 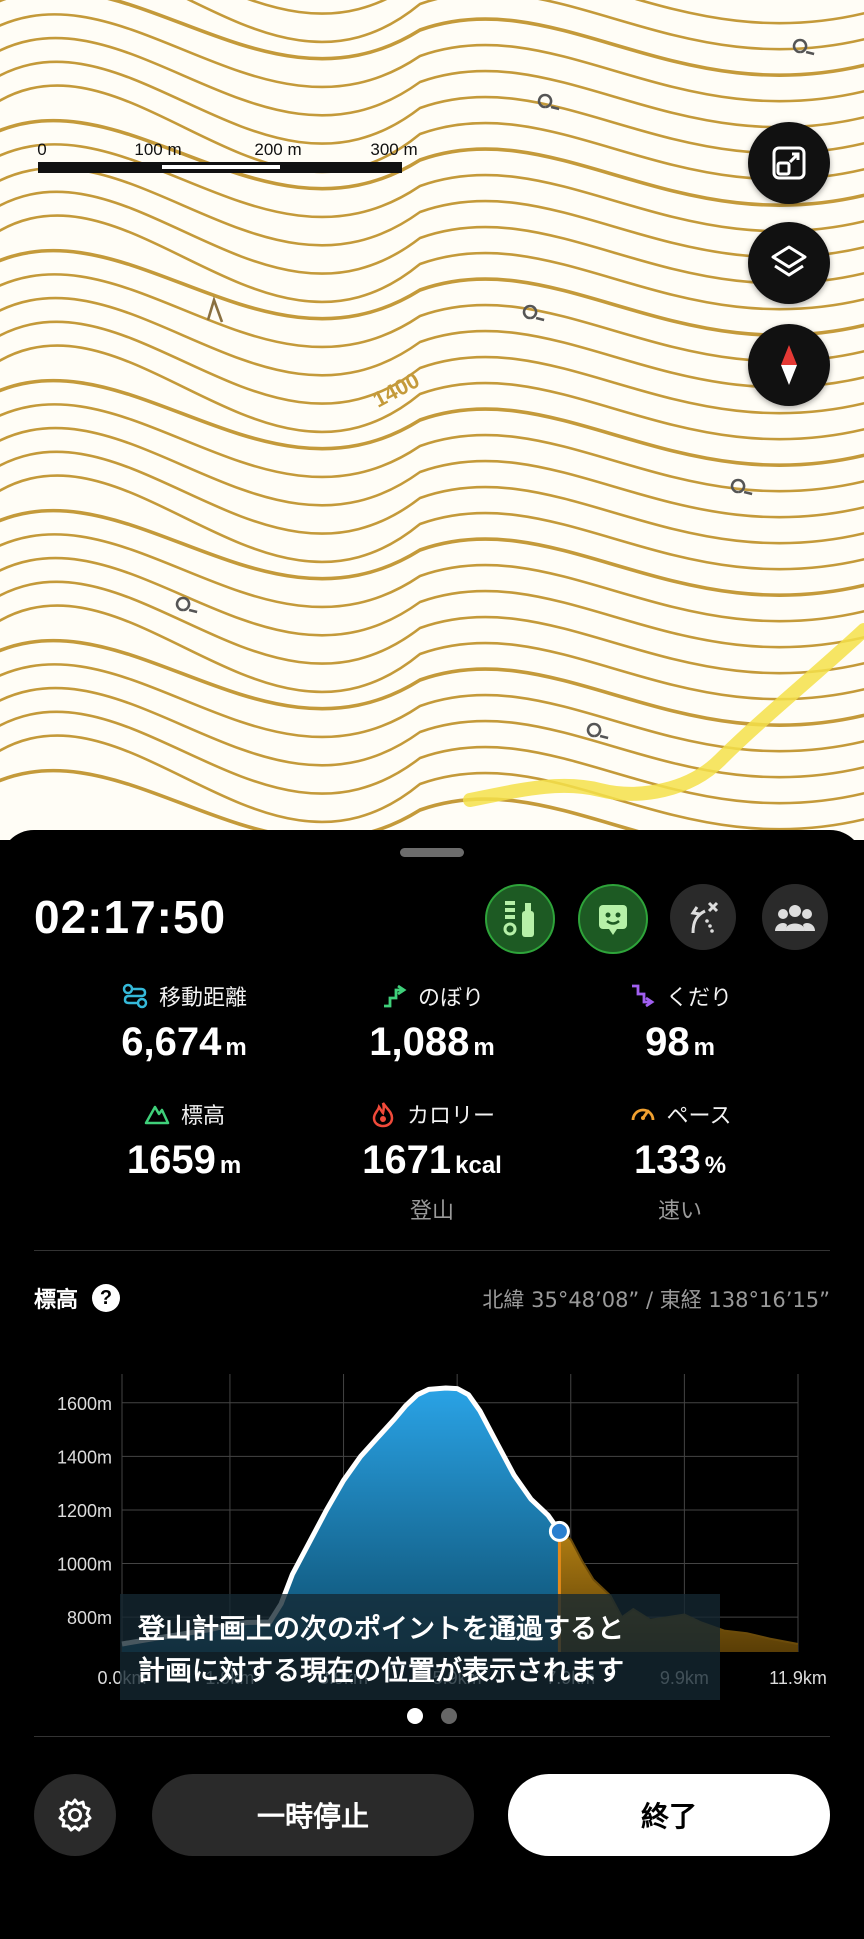 What do you see at coordinates (667, 1042) in the screenshot?
I see `stat-descent-value: 98` at bounding box center [667, 1042].